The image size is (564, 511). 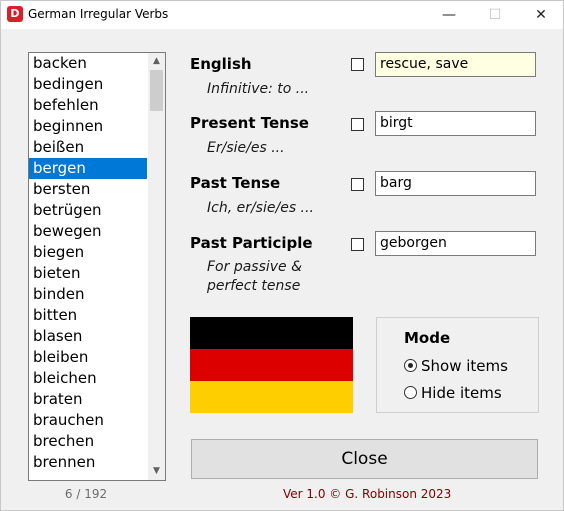 What do you see at coordinates (98, 14) in the screenshot?
I see `window-title: German Irregular Verbs` at bounding box center [98, 14].